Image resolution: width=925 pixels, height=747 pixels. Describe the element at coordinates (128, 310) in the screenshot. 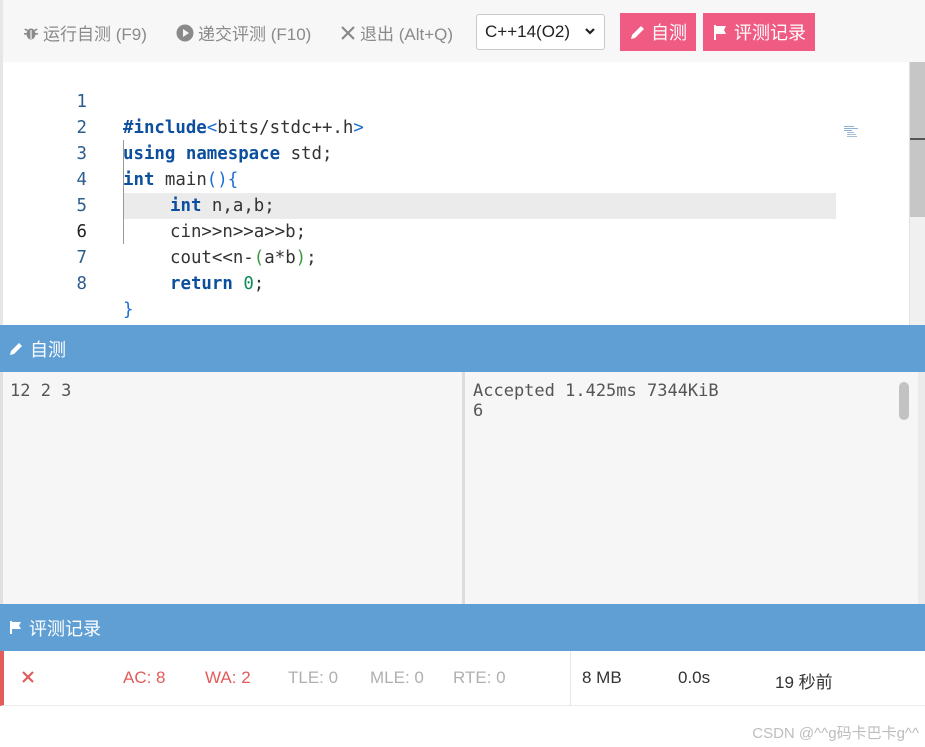

I see `token: }` at that location.